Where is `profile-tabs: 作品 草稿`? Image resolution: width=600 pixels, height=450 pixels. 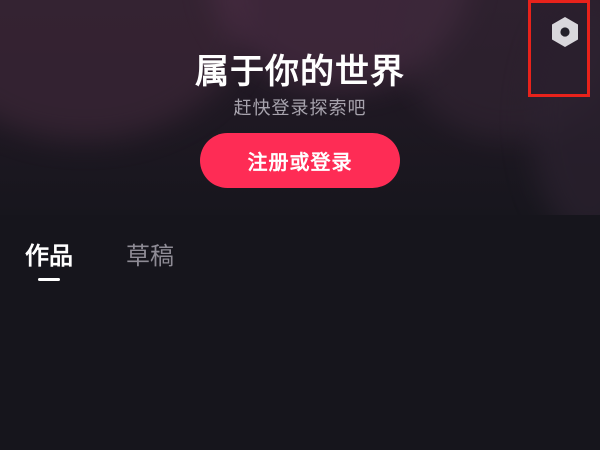 profile-tabs: 作品 草稿 is located at coordinates (300, 263).